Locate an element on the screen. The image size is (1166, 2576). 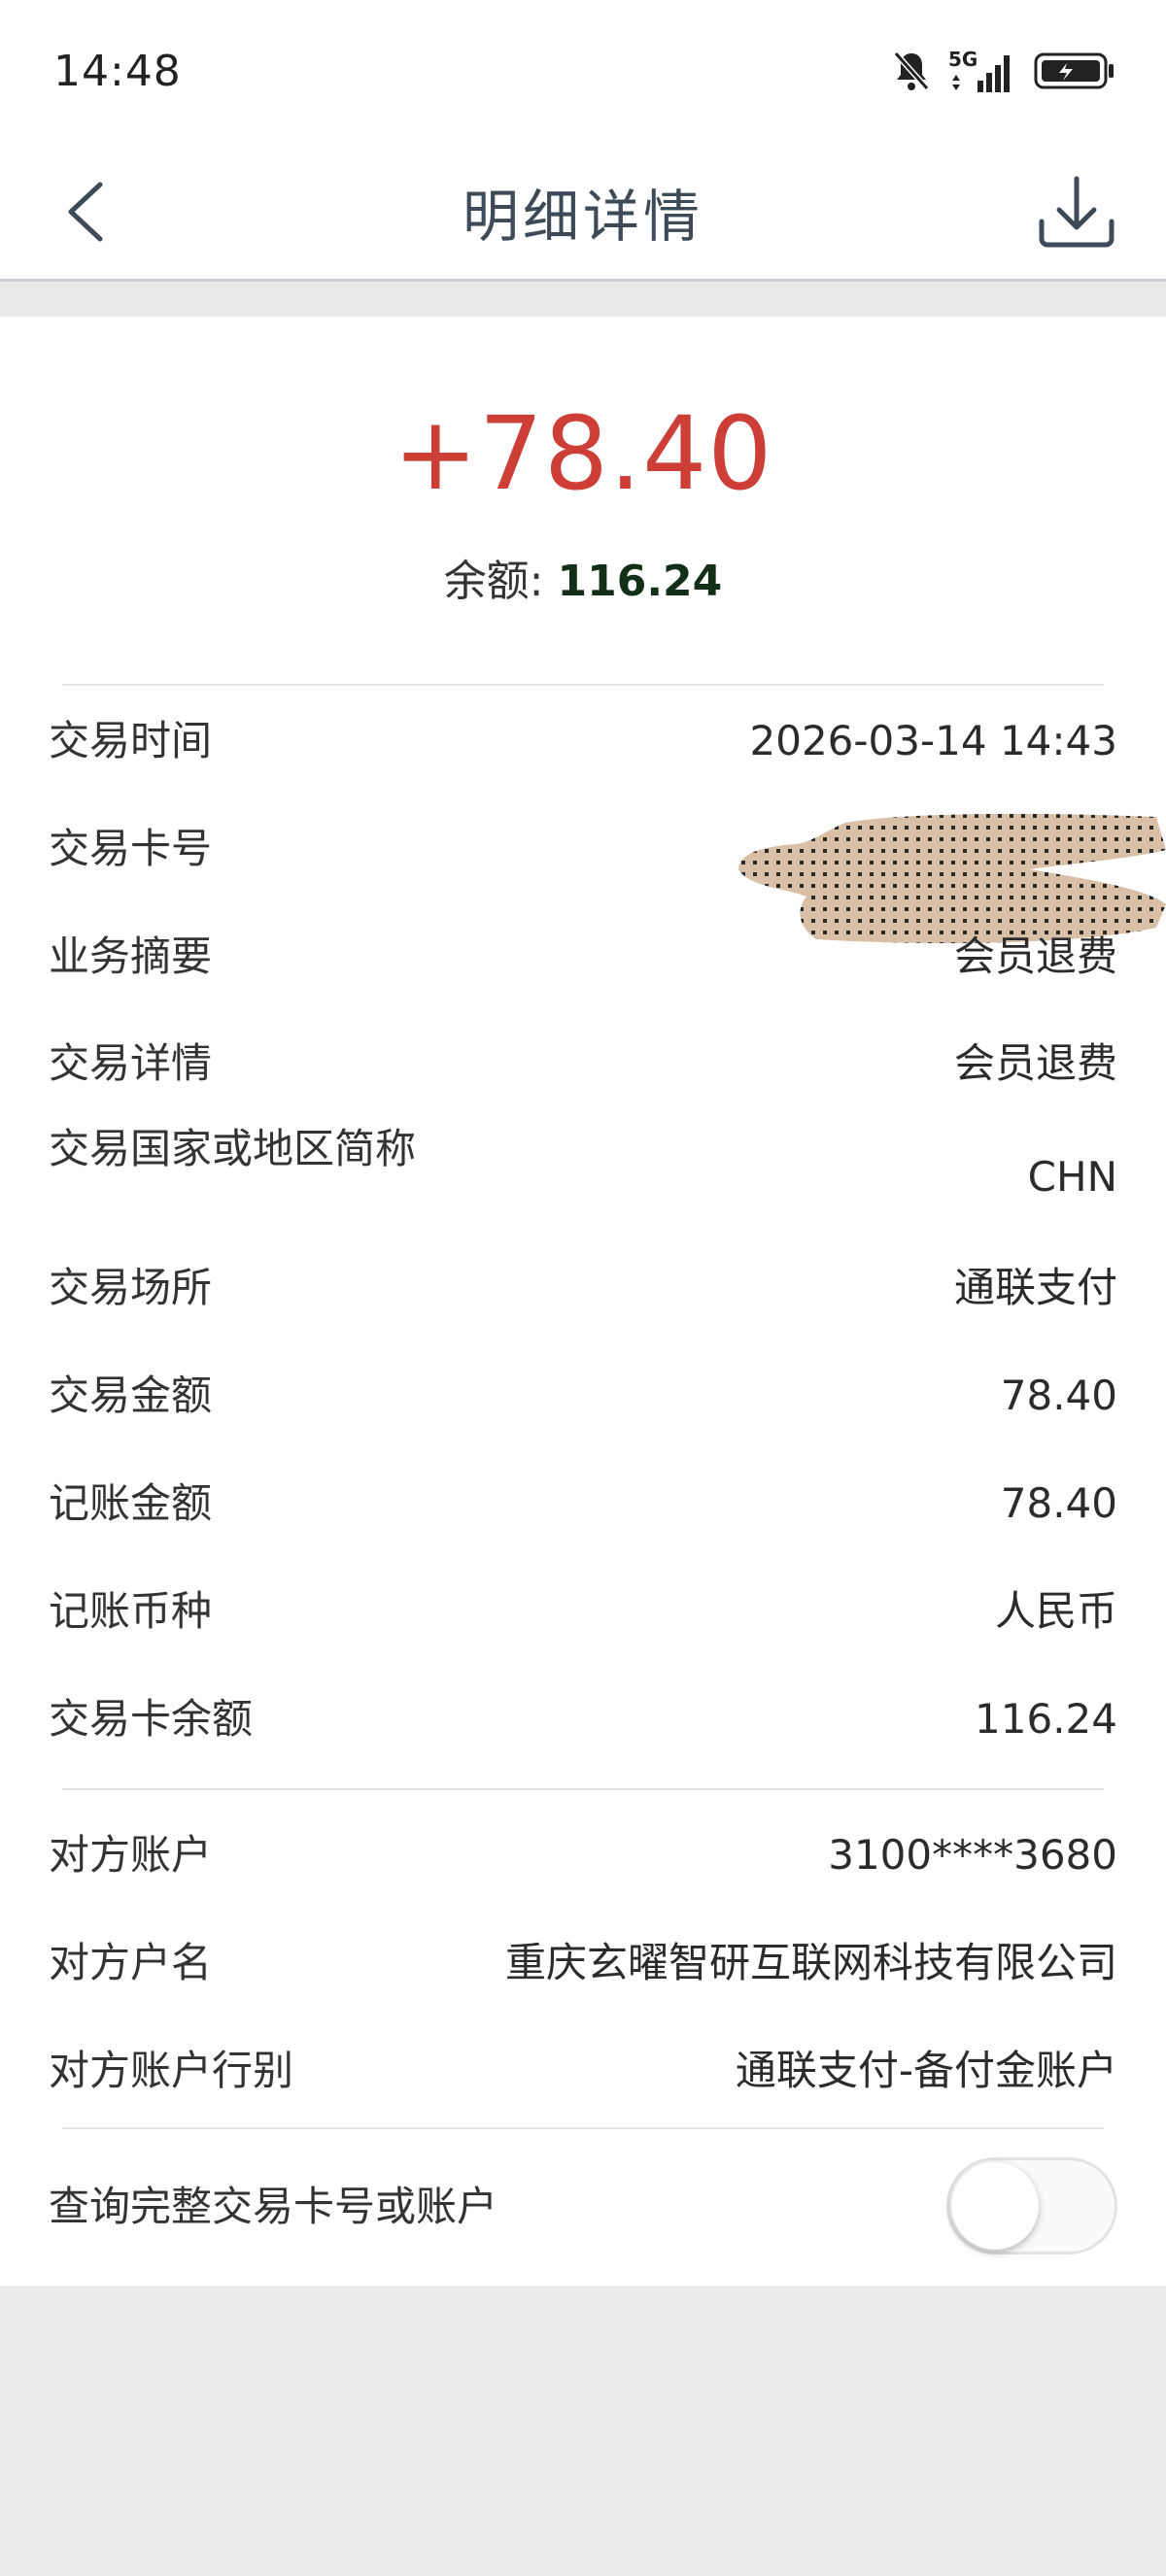
toggle-knob is located at coordinates (995, 2206).